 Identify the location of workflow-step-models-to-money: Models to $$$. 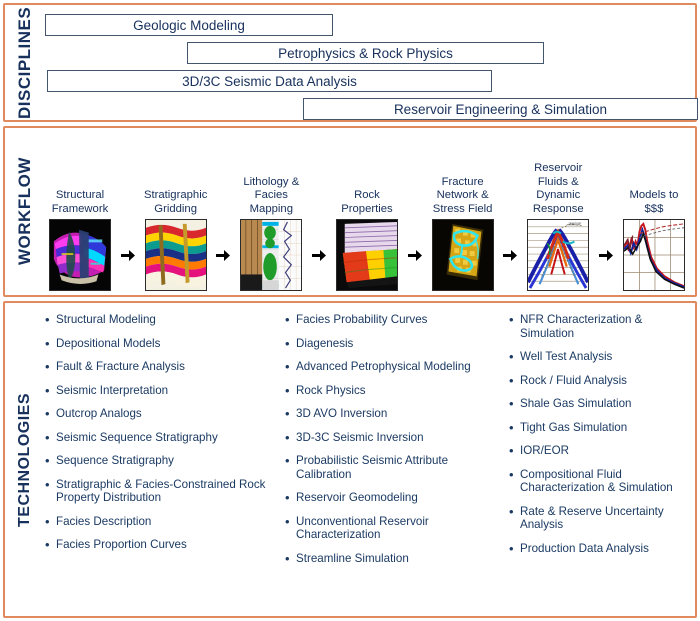
(654, 240).